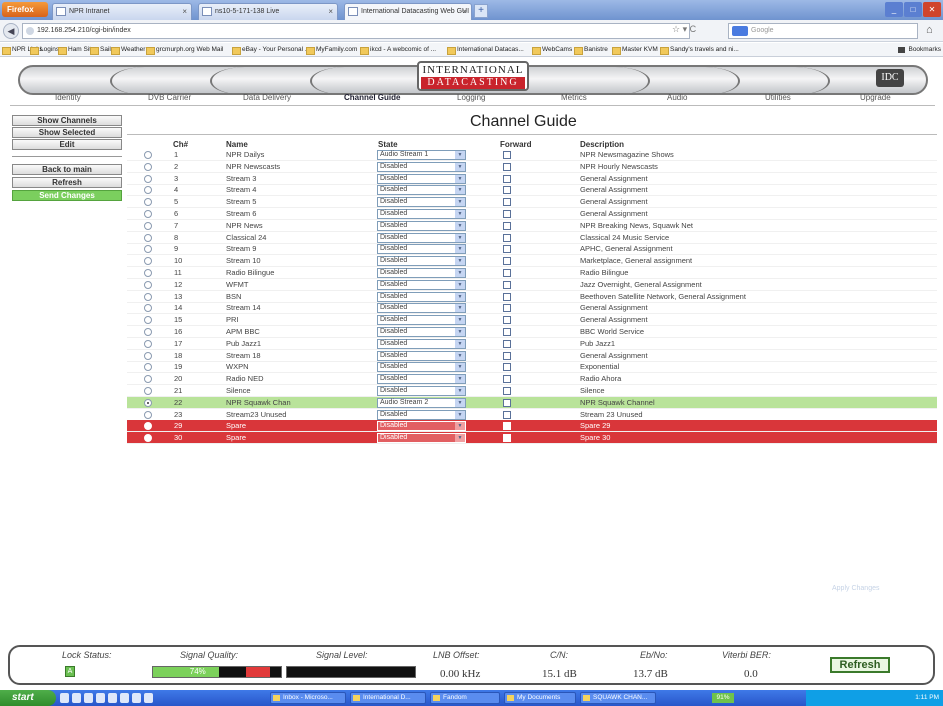 This screenshot has width=943, height=706. Describe the element at coordinates (591, 49) in the screenshot. I see `bookmark-item: Banistre` at that location.